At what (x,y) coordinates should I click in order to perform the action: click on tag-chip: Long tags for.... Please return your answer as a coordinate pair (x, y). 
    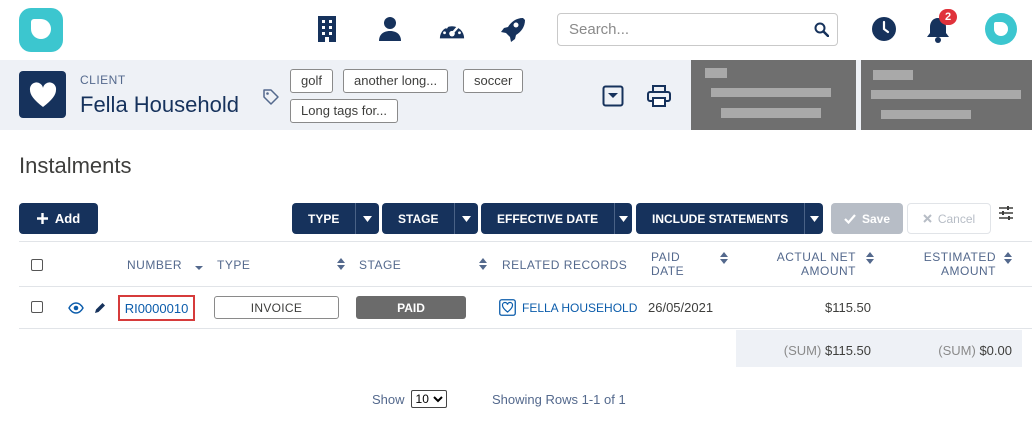
    Looking at the image, I should click on (344, 111).